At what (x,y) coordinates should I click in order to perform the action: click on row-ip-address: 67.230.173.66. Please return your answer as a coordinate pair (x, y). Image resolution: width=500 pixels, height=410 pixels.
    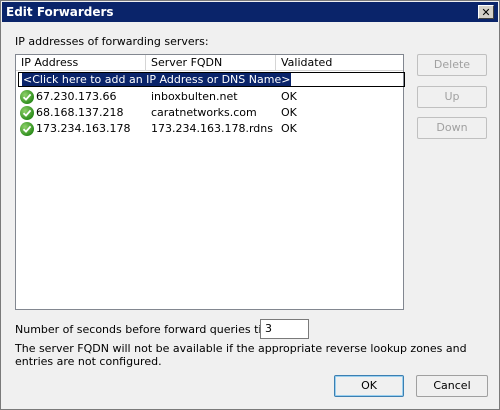
    Looking at the image, I should click on (76, 96).